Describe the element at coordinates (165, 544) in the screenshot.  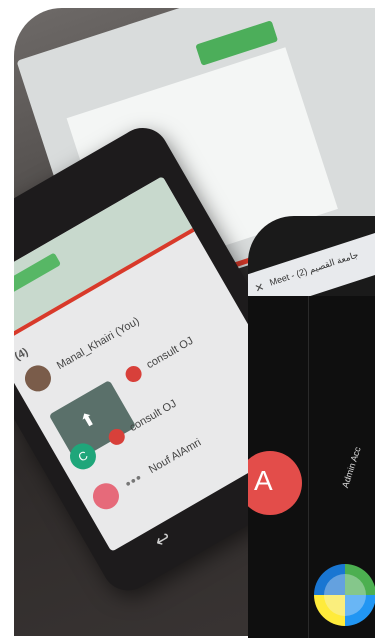
I see `back-icon: ↩` at that location.